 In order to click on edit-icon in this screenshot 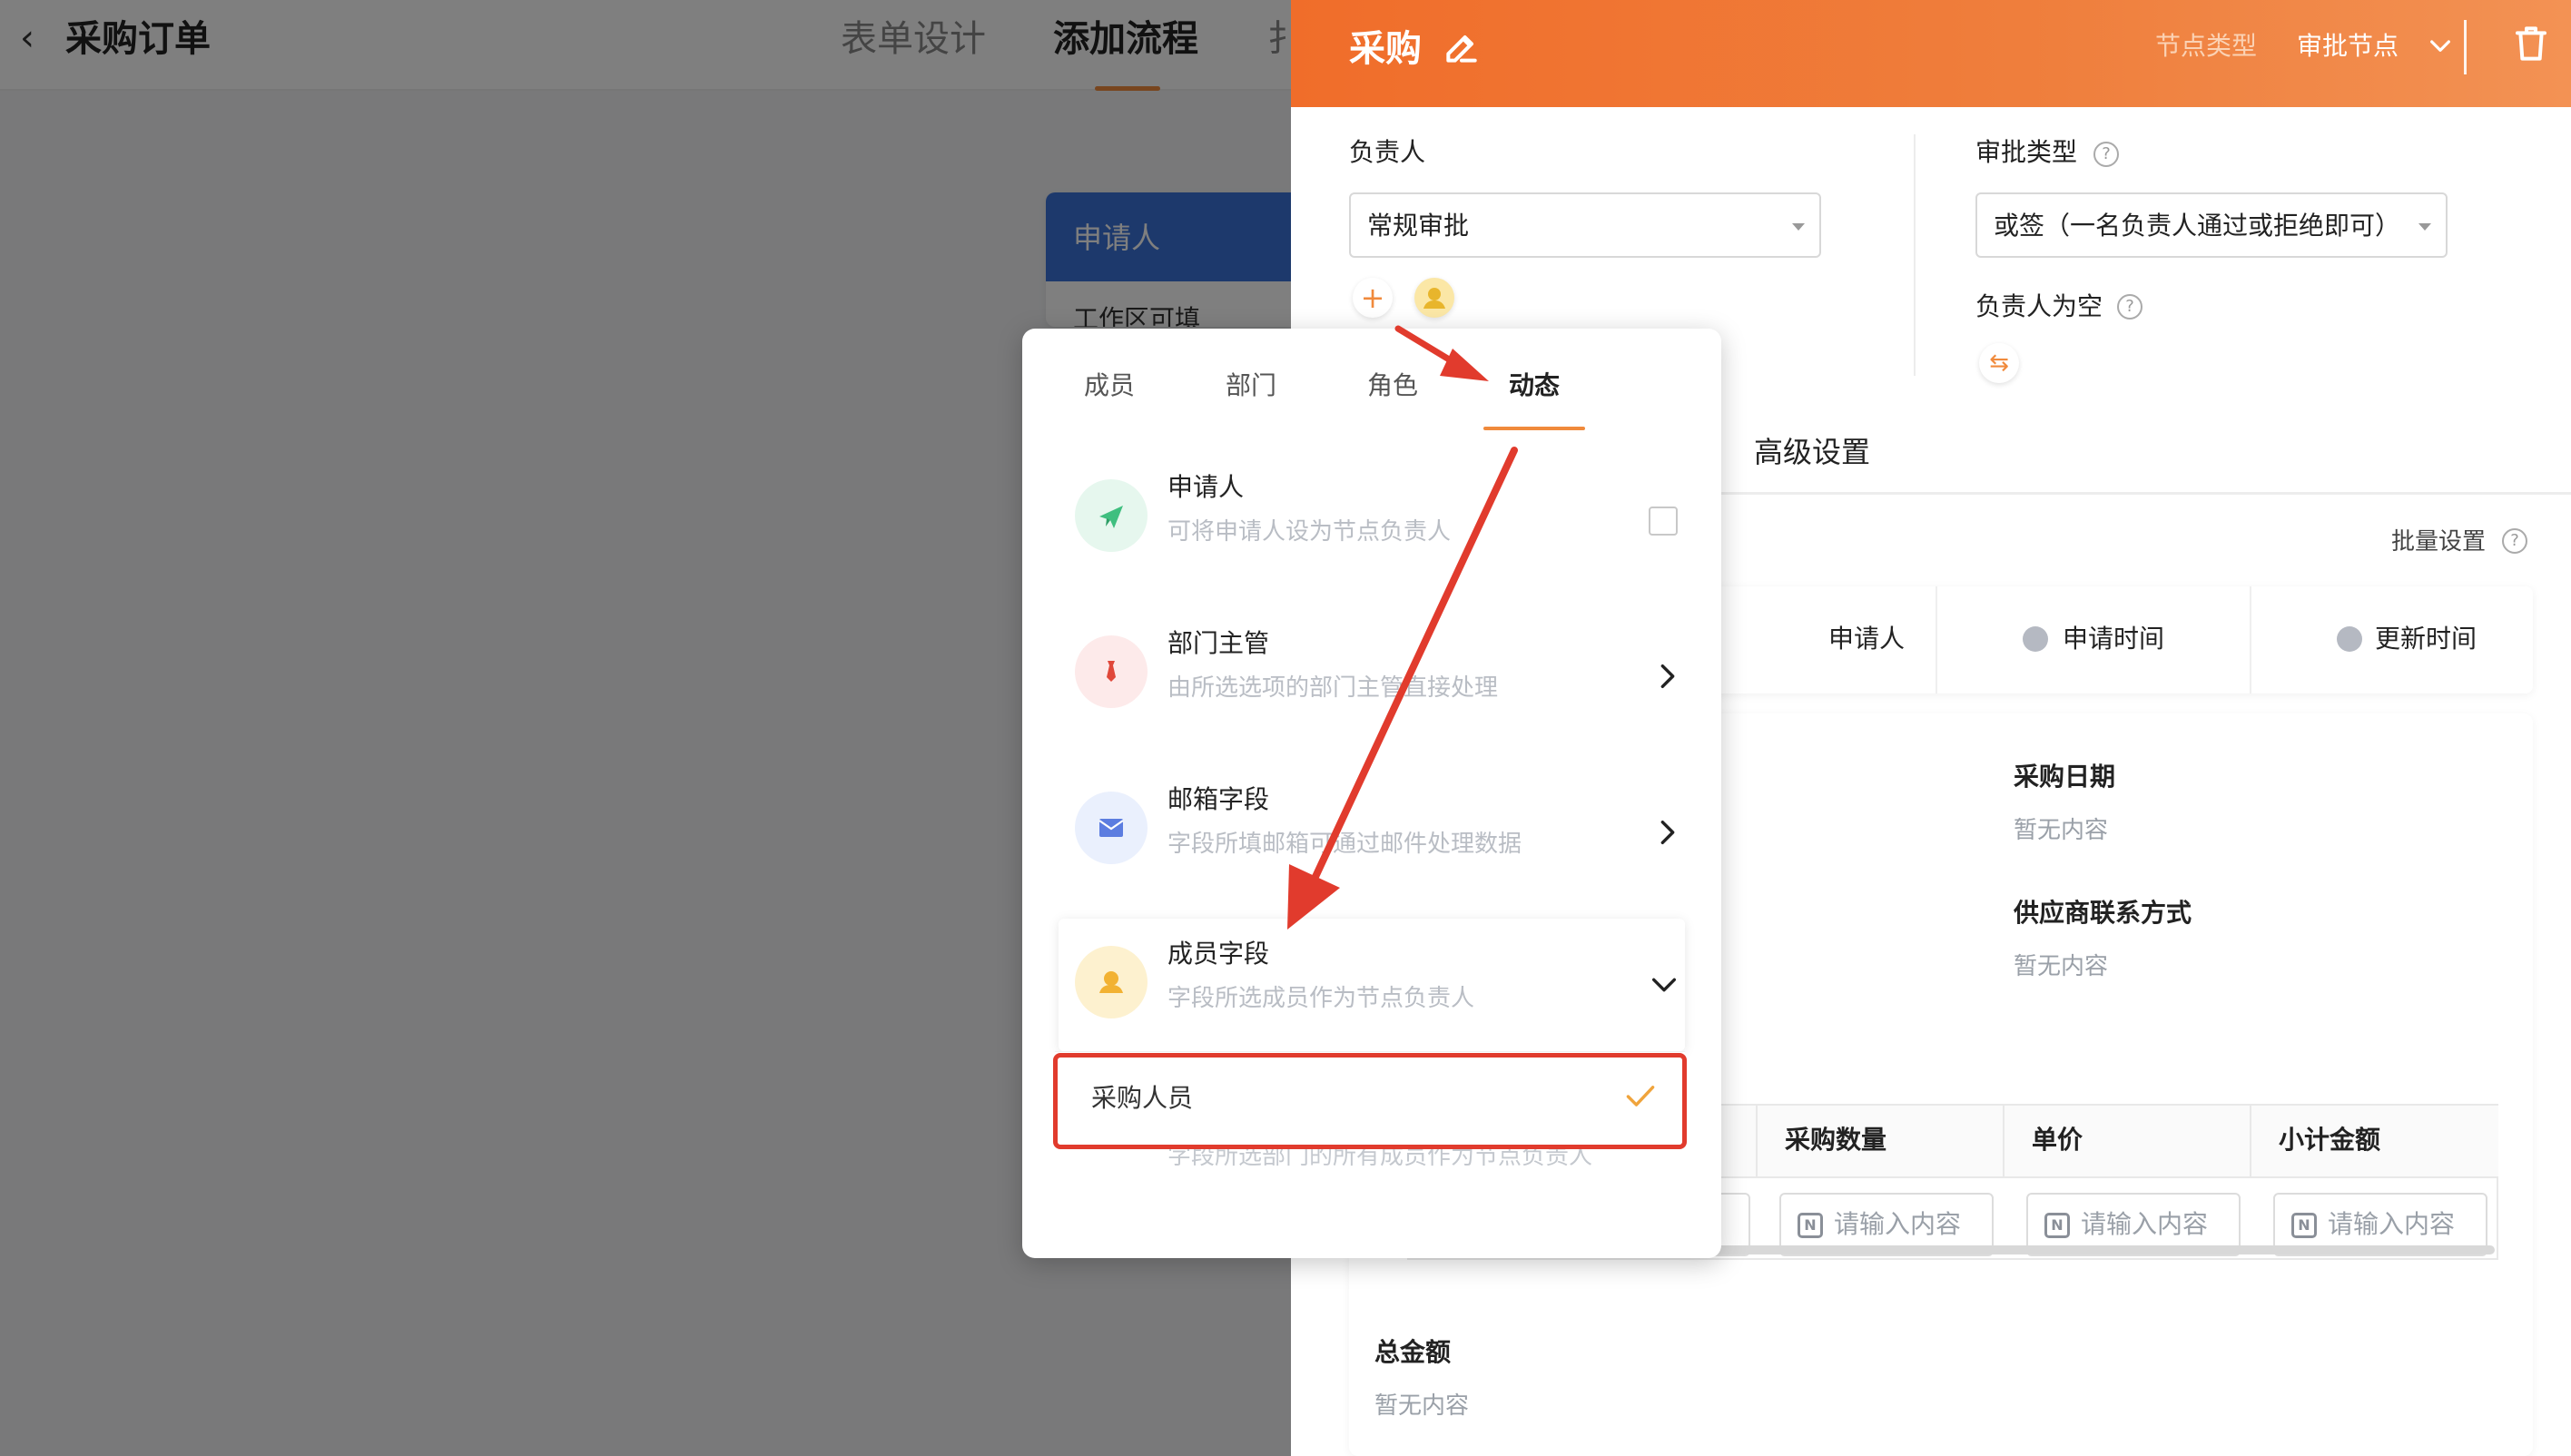, I will do `click(1462, 47)`.